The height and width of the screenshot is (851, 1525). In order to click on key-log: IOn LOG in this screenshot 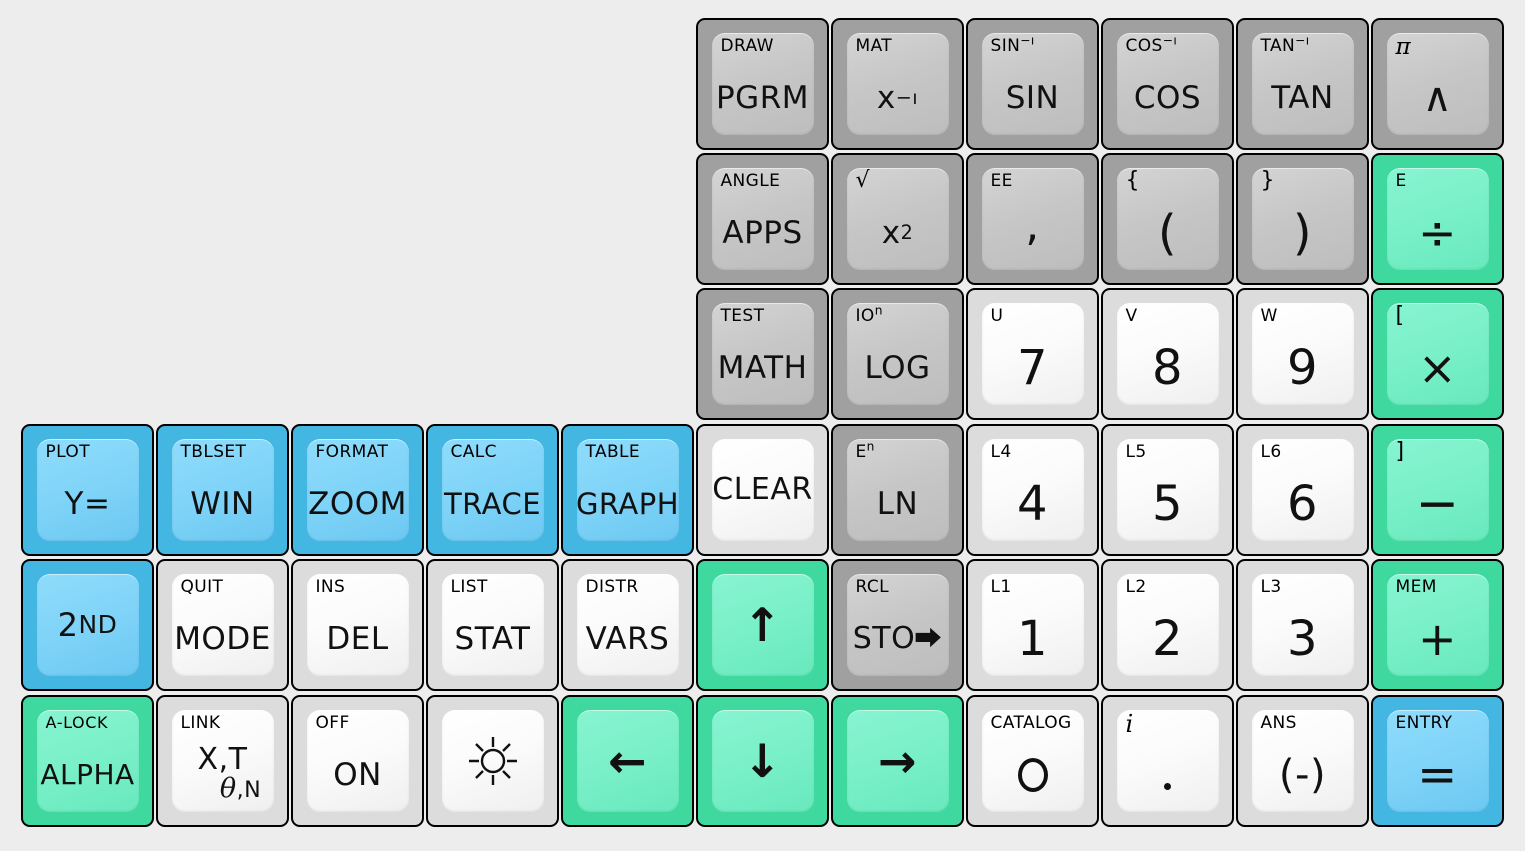, I will do `click(897, 354)`.